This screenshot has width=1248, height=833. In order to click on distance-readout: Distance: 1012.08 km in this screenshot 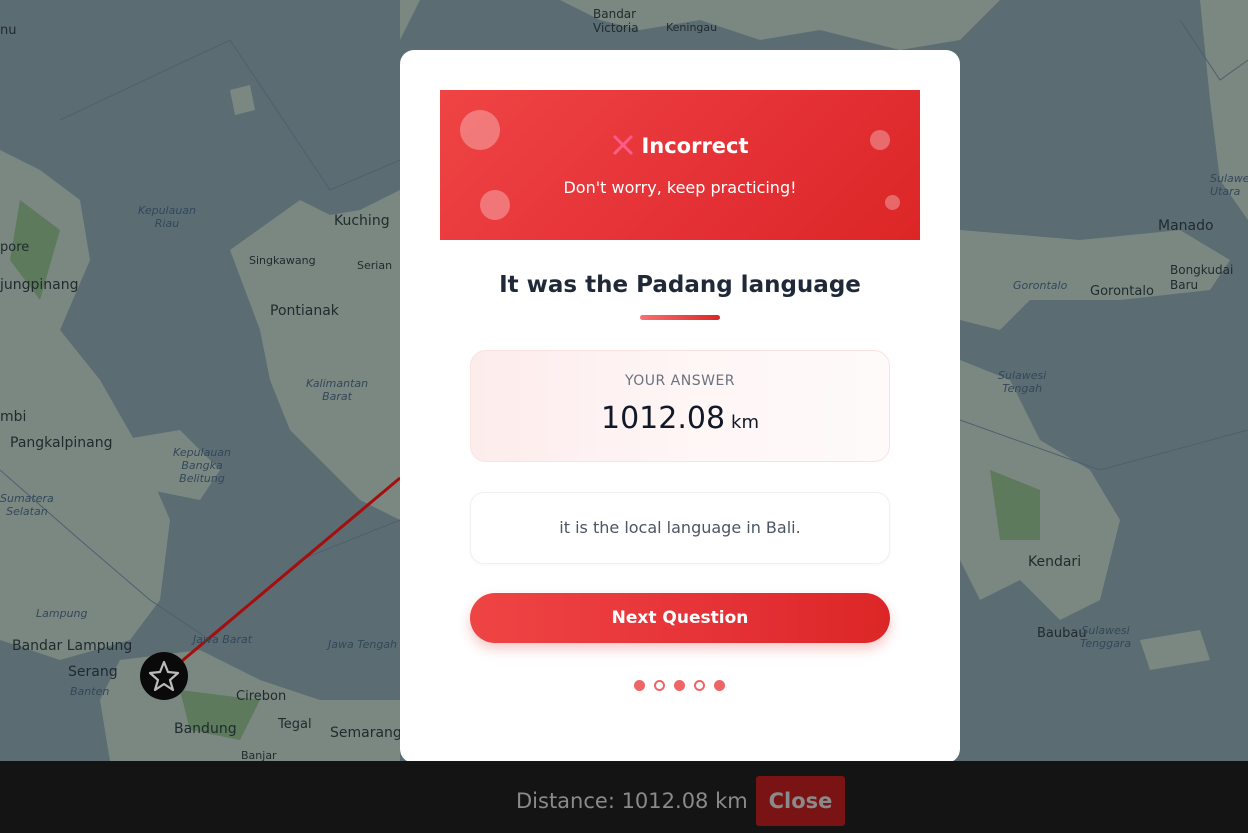, I will do `click(632, 801)`.